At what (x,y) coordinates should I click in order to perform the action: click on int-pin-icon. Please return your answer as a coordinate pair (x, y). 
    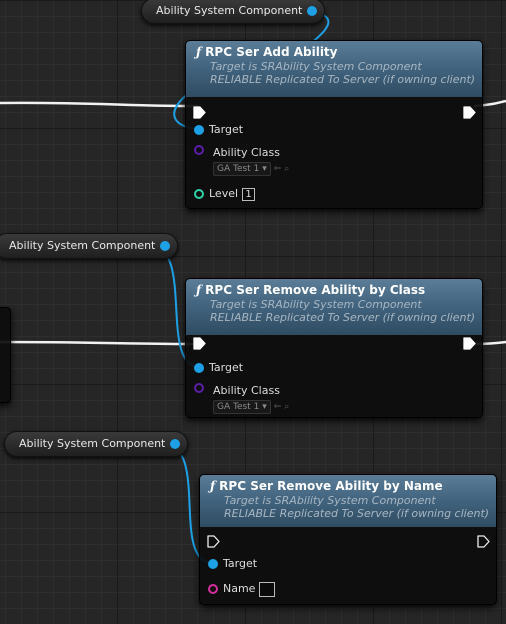
    Looking at the image, I should click on (199, 194).